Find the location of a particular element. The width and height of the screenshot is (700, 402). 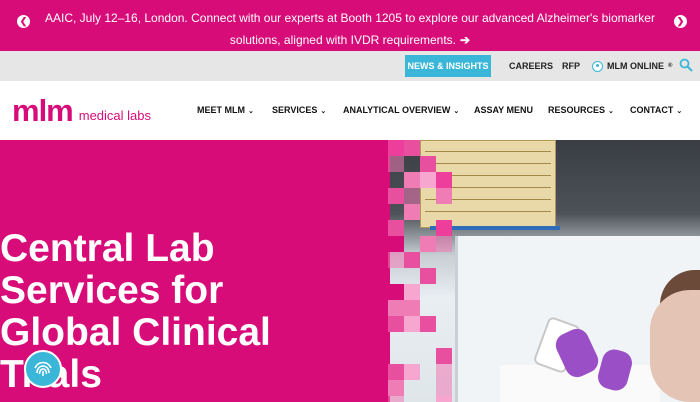

nav-item-meet-mlm: MEET MLM ⌄ is located at coordinates (225, 110).